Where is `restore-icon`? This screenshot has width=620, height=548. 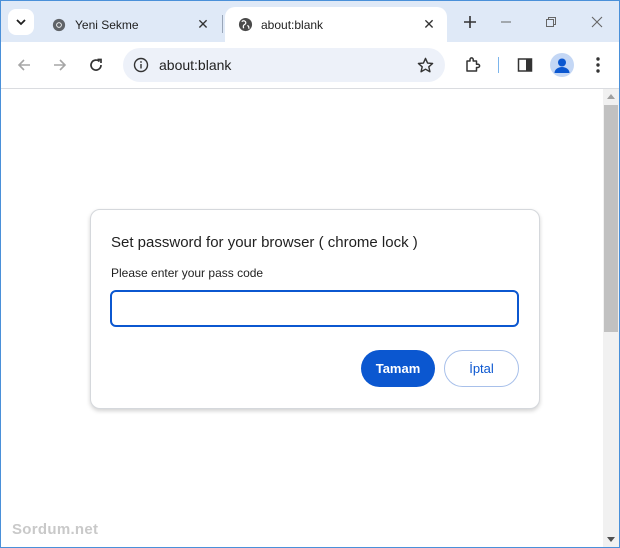 restore-icon is located at coordinates (551, 22).